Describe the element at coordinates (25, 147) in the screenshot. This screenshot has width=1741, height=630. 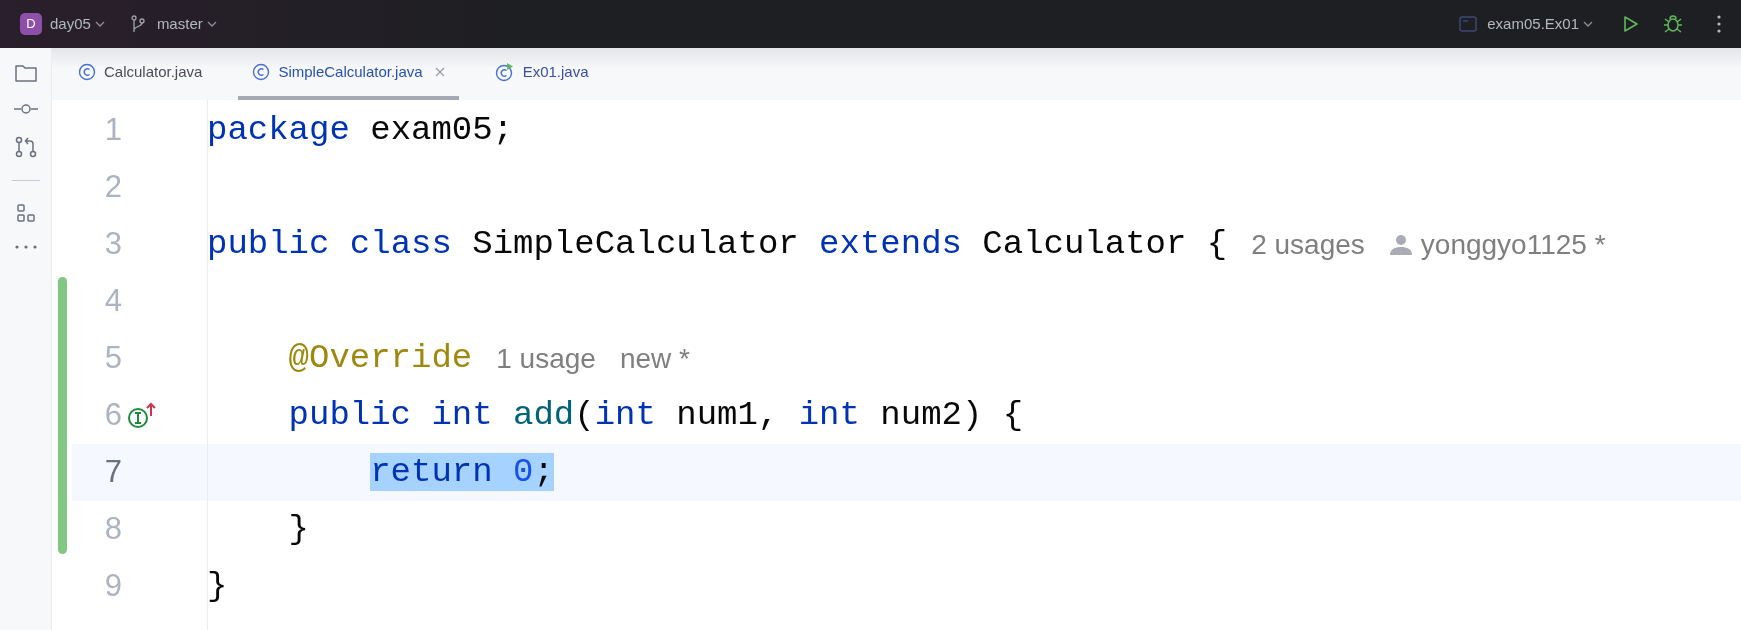
I see `pull-request-icon` at that location.